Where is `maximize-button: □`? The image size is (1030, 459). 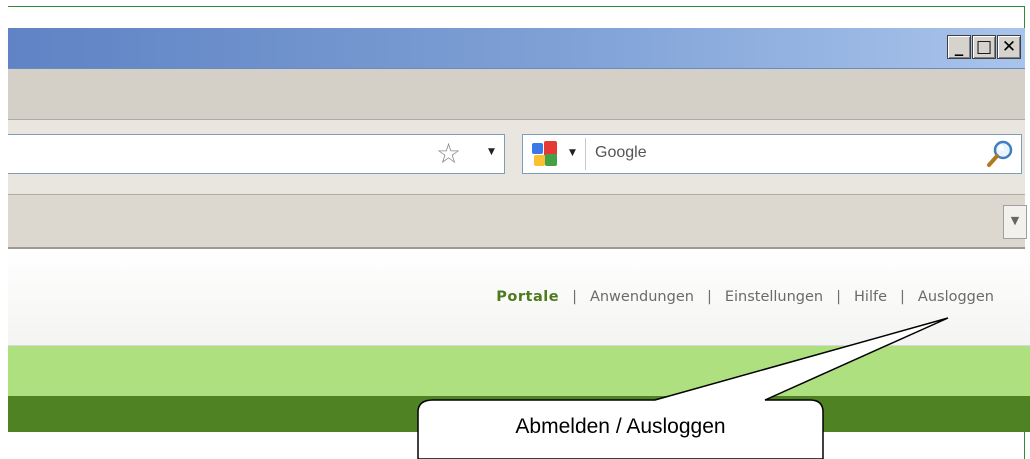
maximize-button: □ is located at coordinates (984, 47).